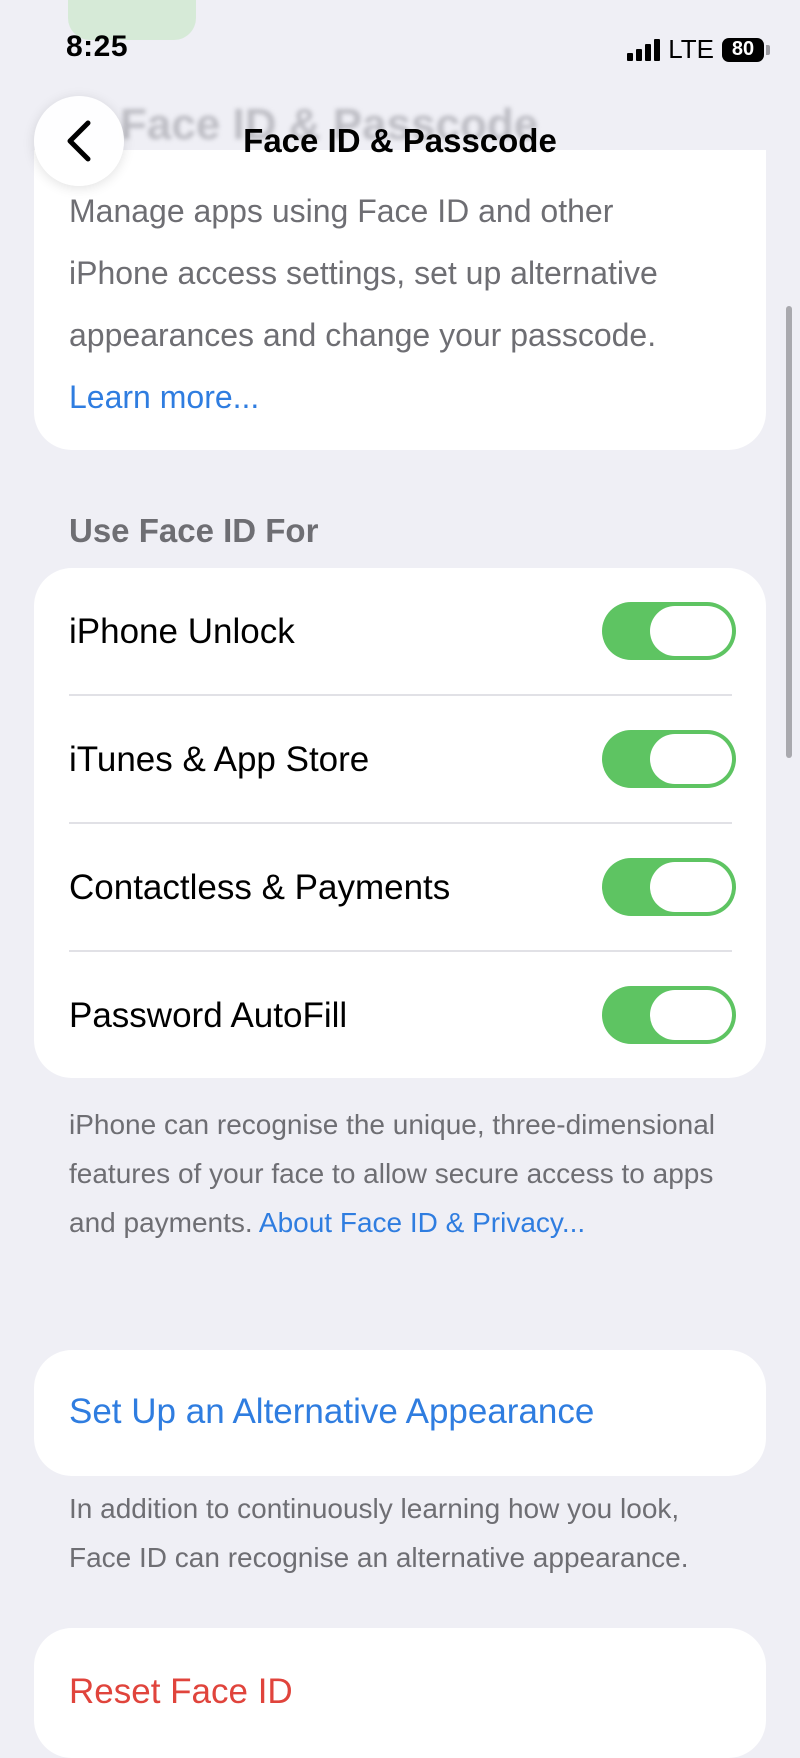  Describe the element at coordinates (182, 631) in the screenshot. I see `row-label: iPhone Unlock` at that location.